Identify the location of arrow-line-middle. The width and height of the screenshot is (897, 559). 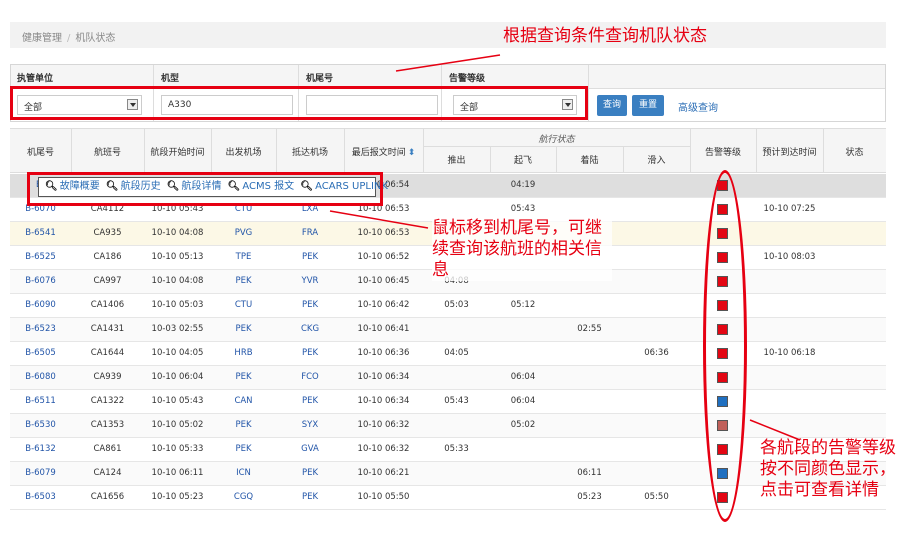
(379, 219).